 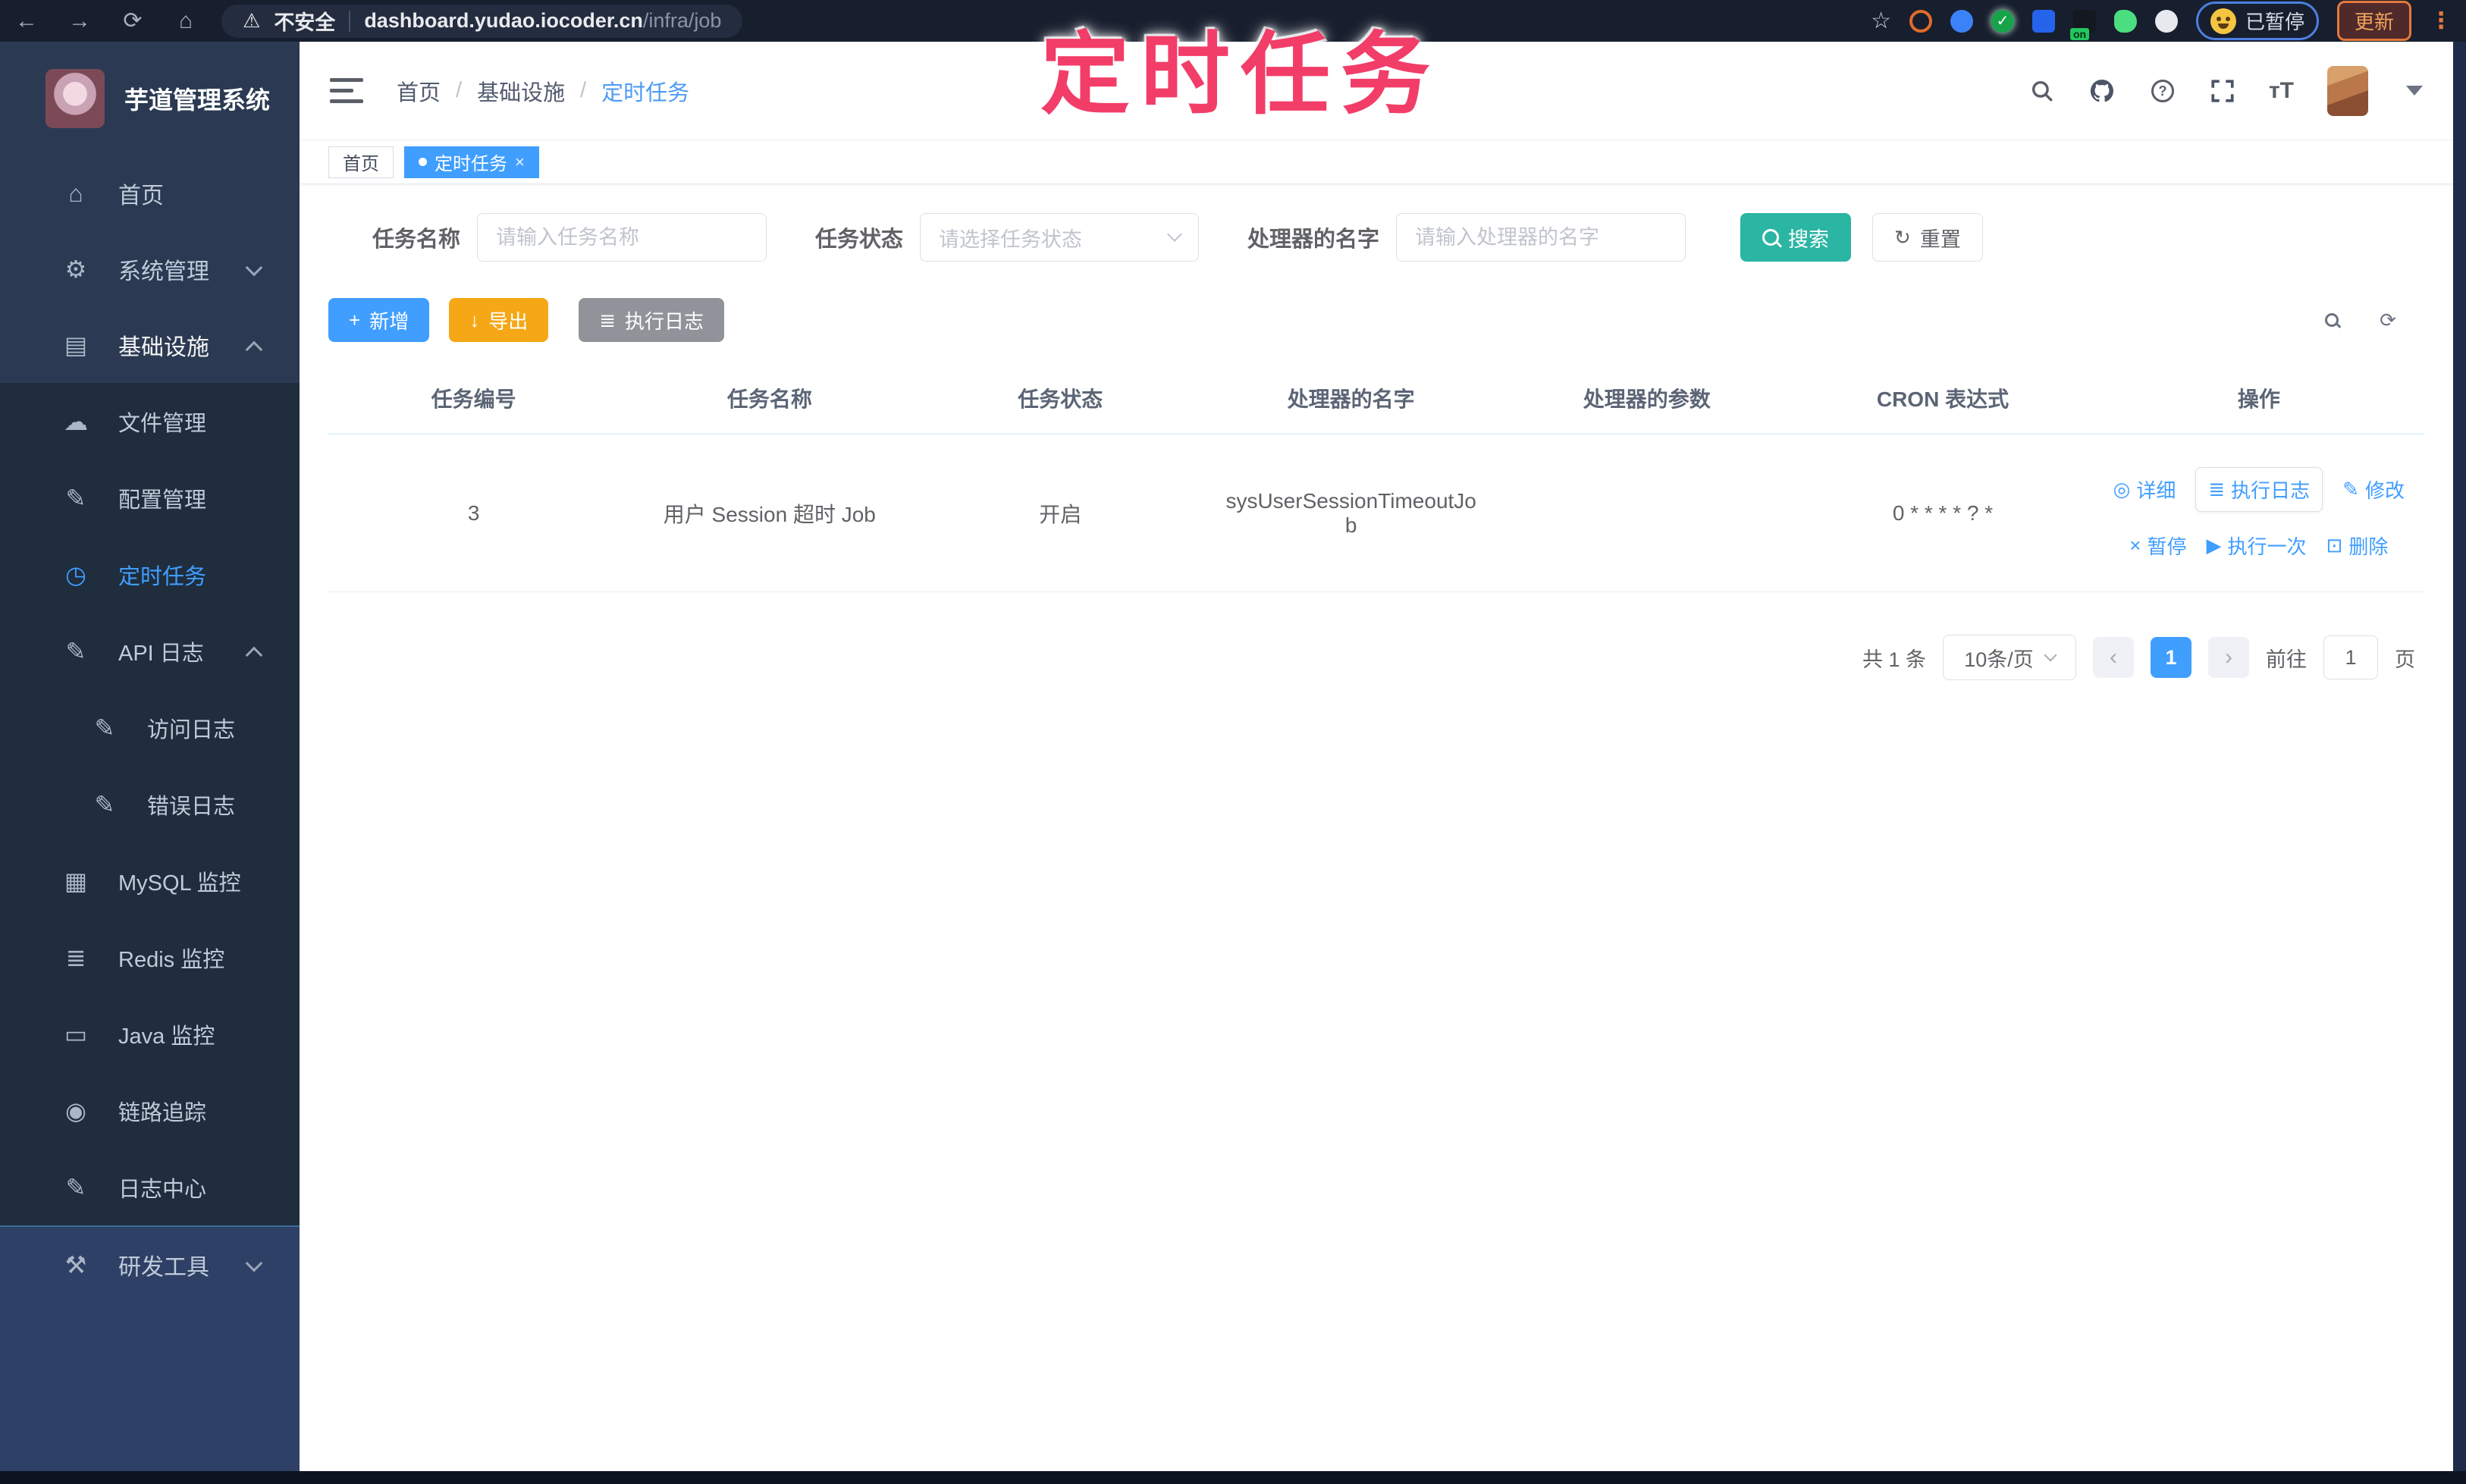 I want to click on browser-update-button: 更新, so click(x=2373, y=21).